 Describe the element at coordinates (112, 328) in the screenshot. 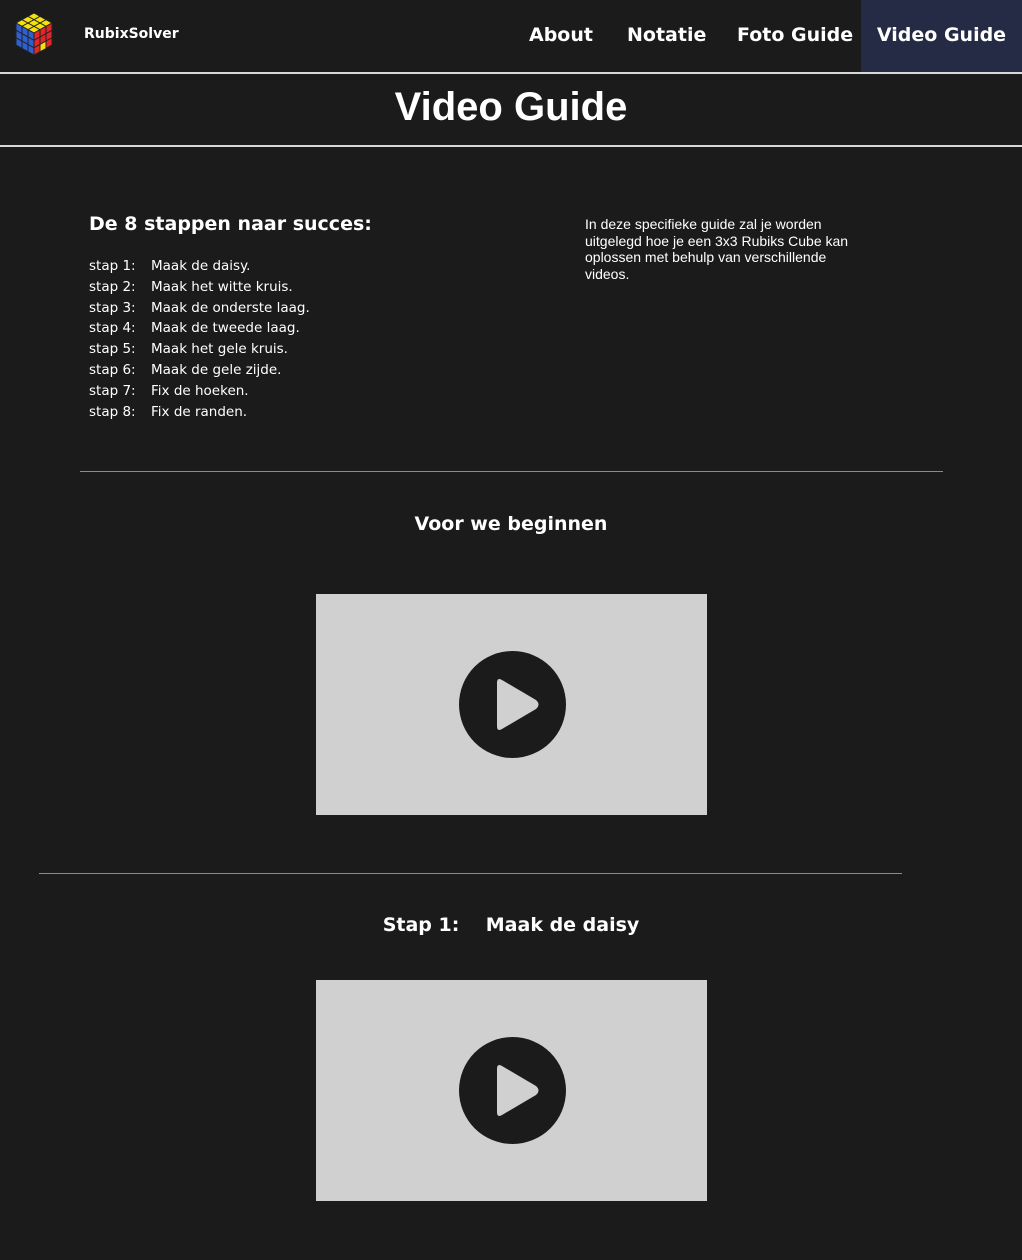

I see `step-number: stap 4:` at that location.